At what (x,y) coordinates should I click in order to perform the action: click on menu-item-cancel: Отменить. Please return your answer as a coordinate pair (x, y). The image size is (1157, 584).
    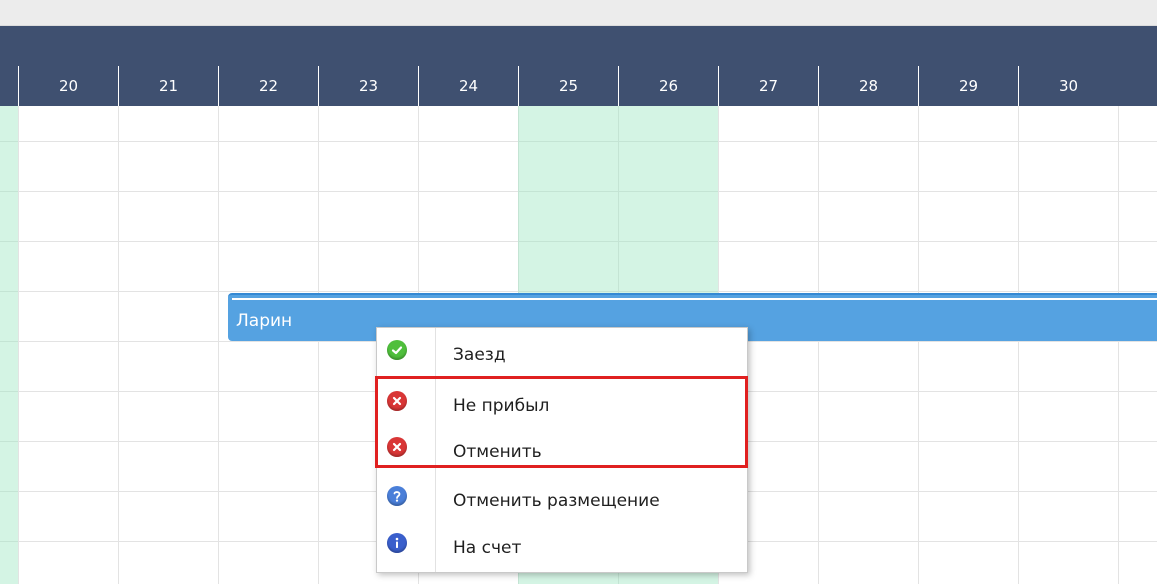
    Looking at the image, I should click on (562, 451).